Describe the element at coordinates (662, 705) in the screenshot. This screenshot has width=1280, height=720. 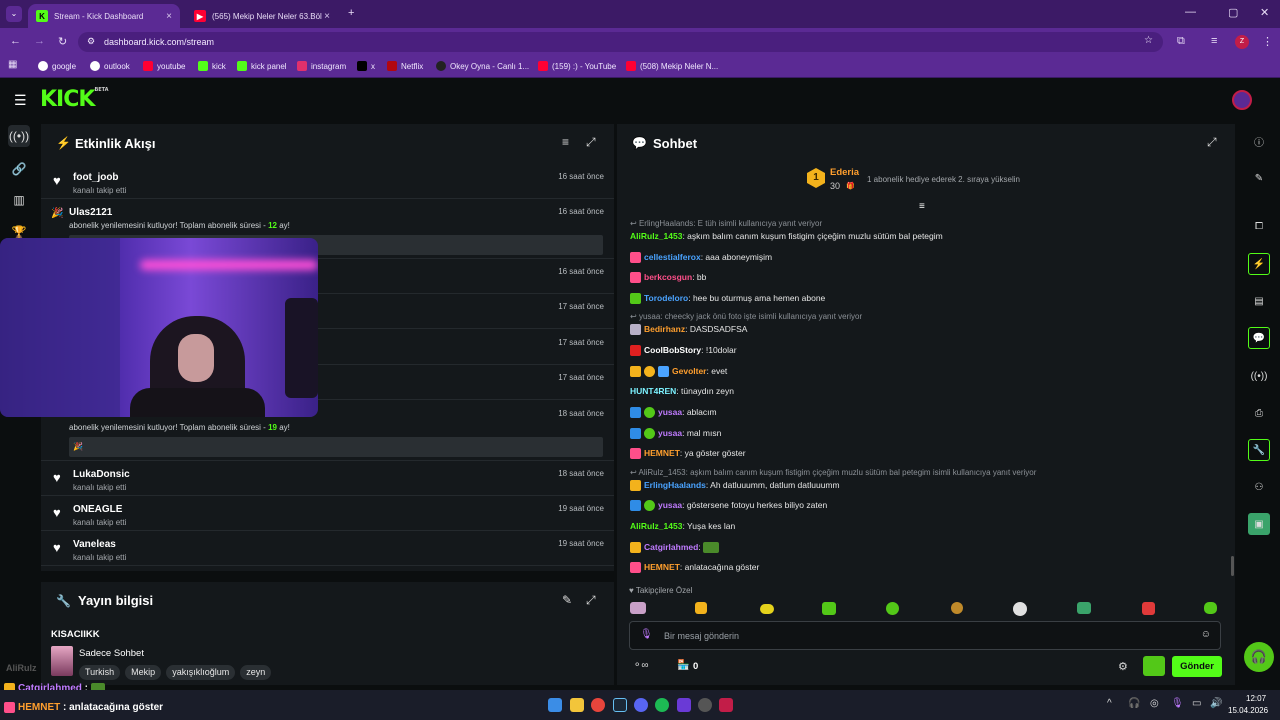
I see `spotify-icon` at that location.